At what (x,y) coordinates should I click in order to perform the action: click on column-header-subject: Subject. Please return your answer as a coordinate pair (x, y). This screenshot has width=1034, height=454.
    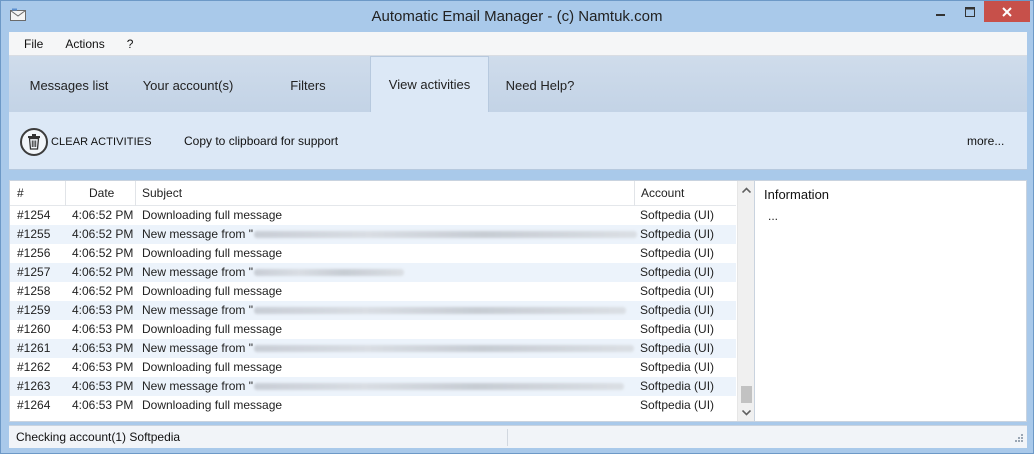
    Looking at the image, I should click on (162, 193).